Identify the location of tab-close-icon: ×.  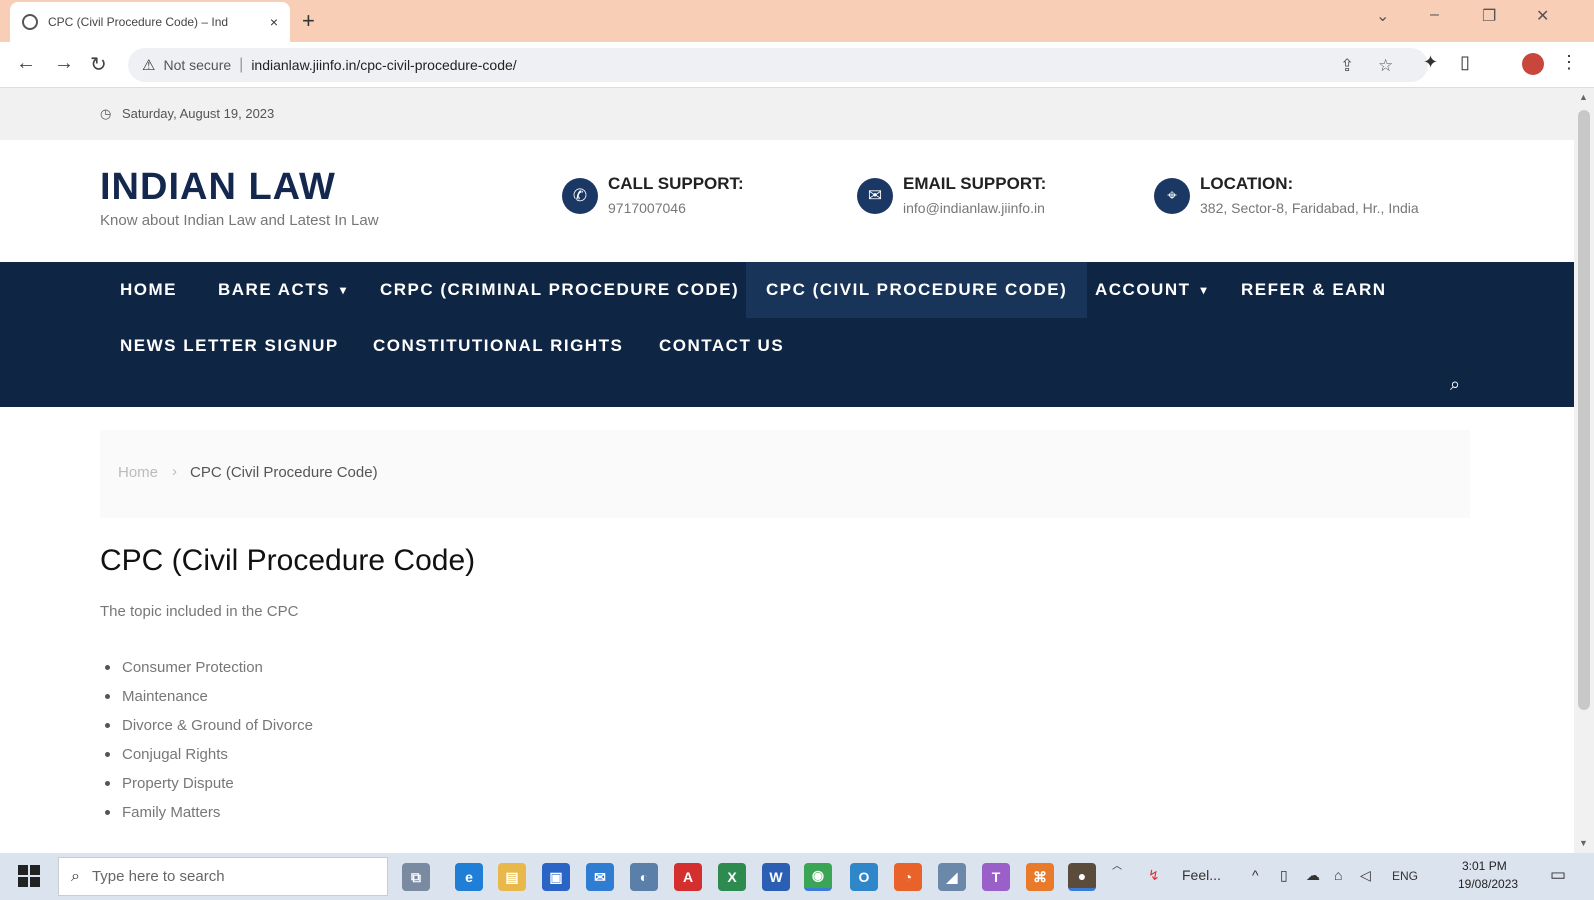
(274, 22).